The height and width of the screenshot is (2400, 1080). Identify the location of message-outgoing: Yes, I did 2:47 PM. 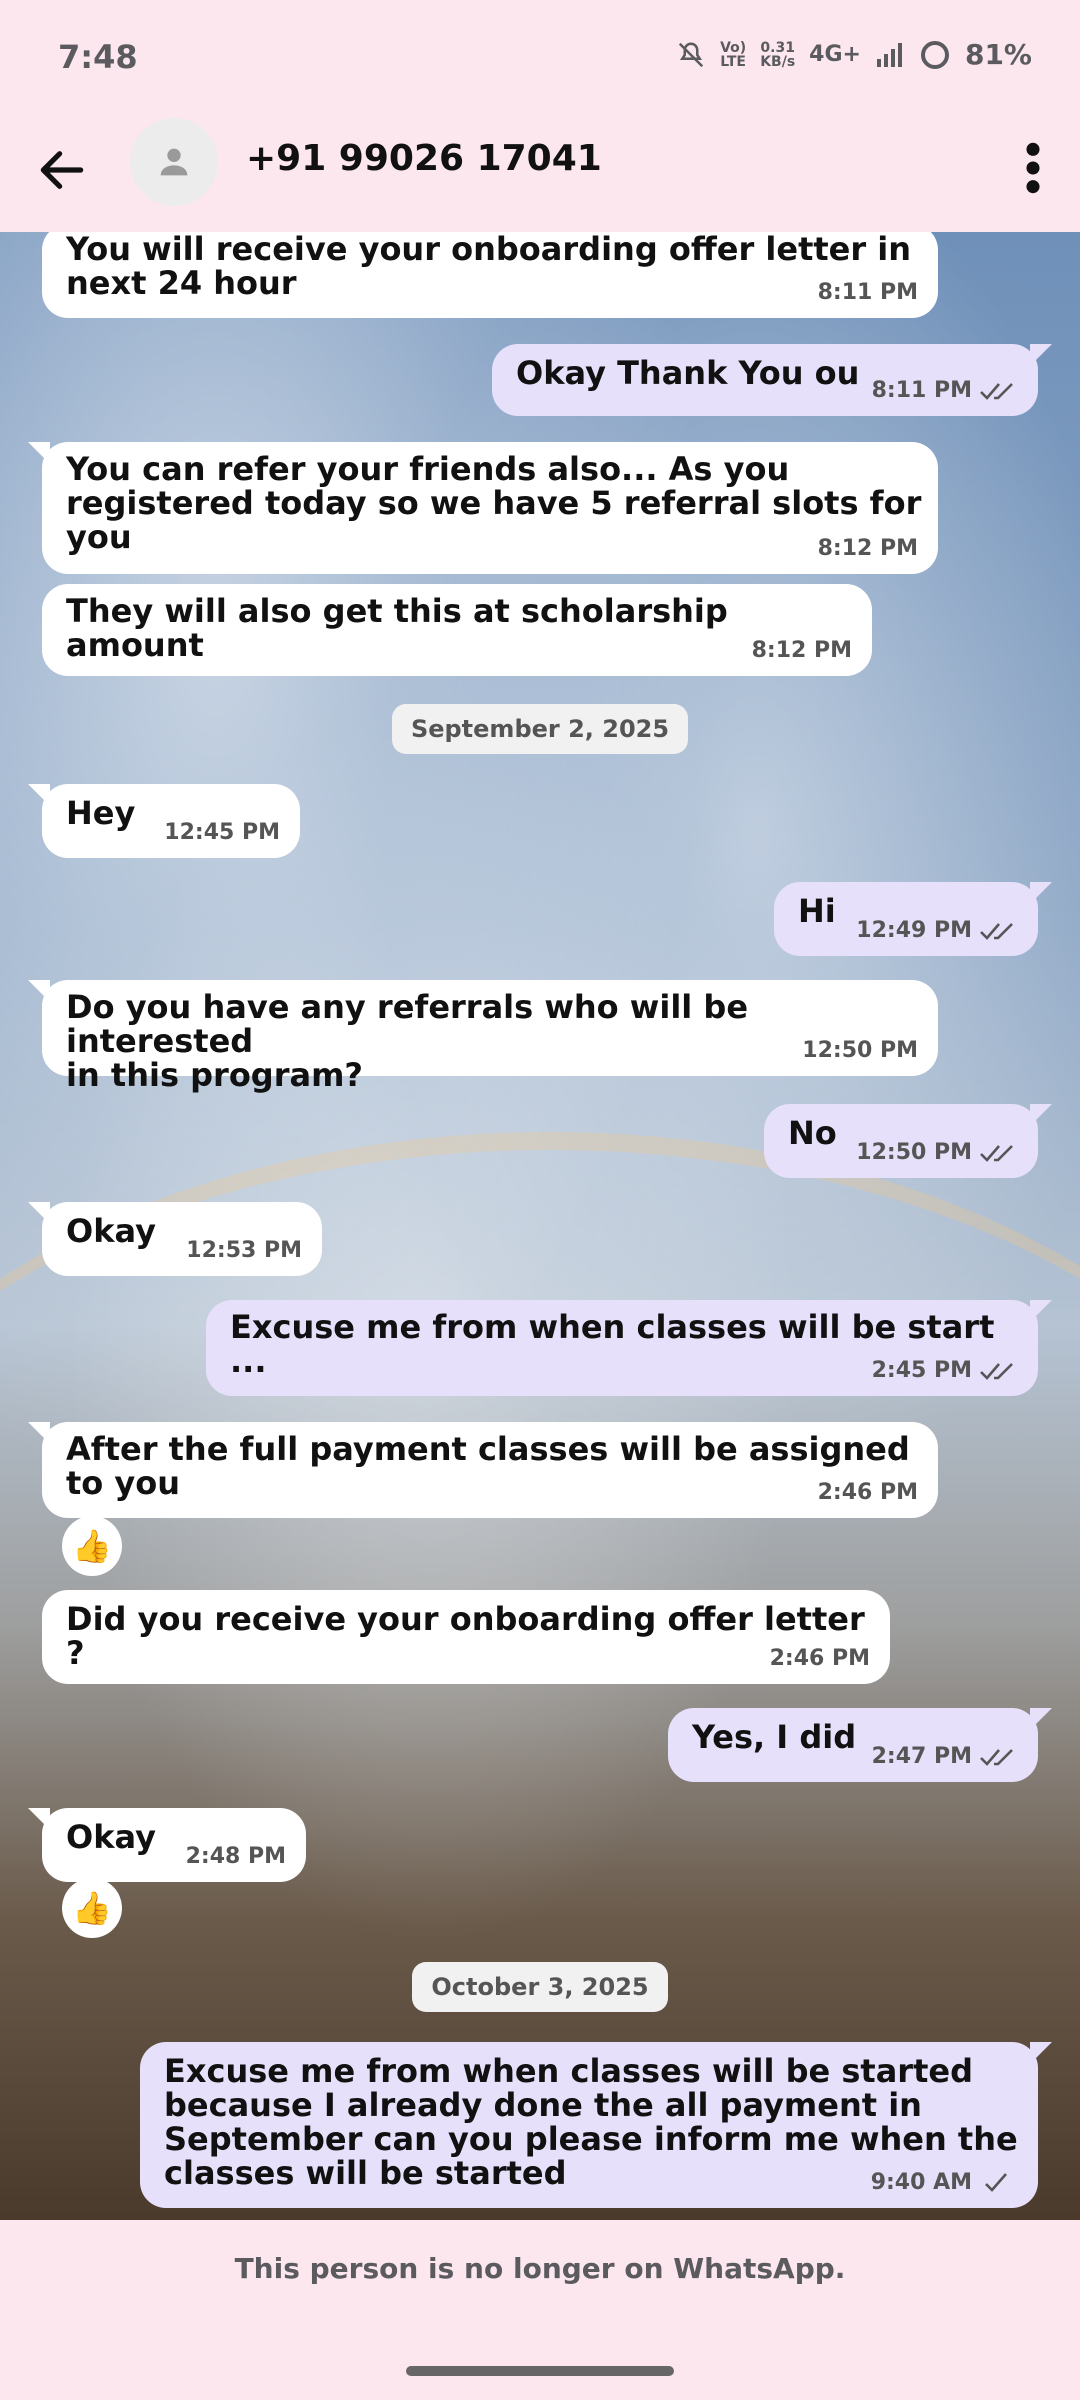
(860, 1745).